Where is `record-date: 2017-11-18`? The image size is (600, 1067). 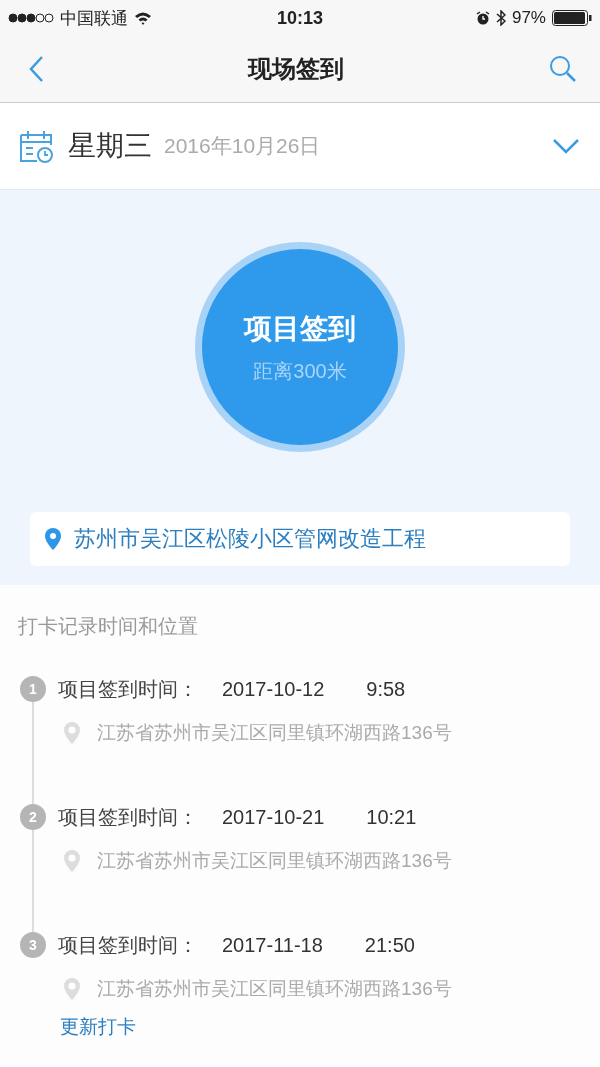
record-date: 2017-11-18 is located at coordinates (272, 945).